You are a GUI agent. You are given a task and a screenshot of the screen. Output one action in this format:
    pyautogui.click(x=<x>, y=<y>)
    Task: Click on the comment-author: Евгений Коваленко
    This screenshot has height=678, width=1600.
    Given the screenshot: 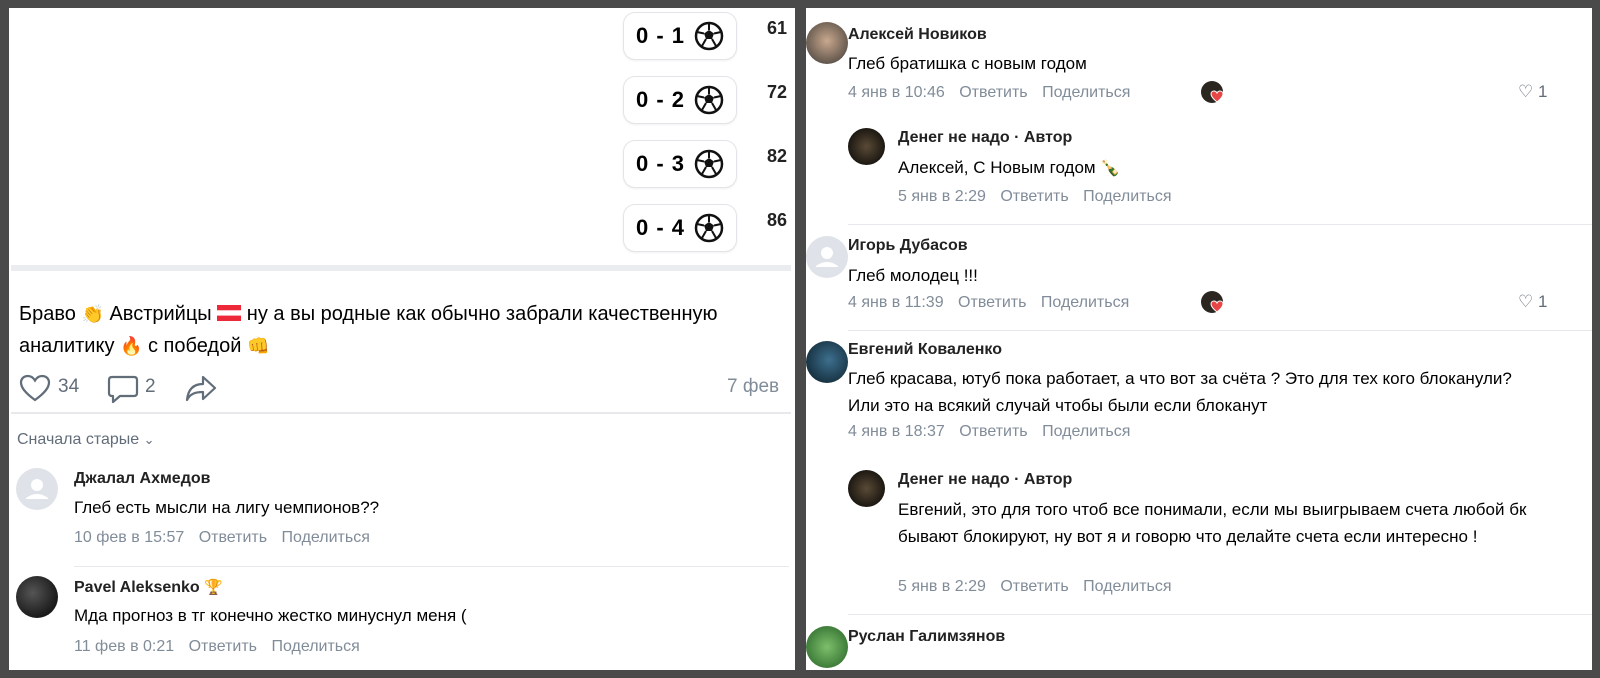 What is the action you would take?
    pyautogui.click(x=925, y=350)
    